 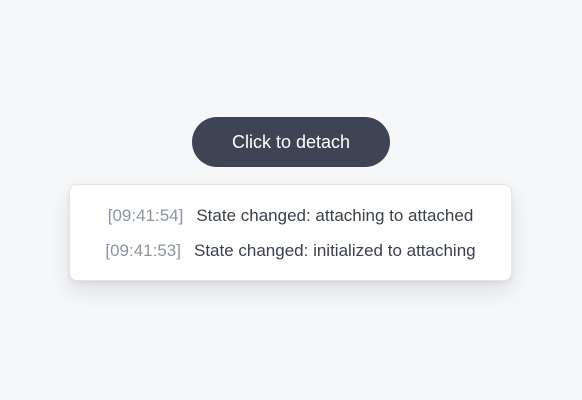 What do you see at coordinates (291, 142) in the screenshot?
I see `detach-button: Click to detach` at bounding box center [291, 142].